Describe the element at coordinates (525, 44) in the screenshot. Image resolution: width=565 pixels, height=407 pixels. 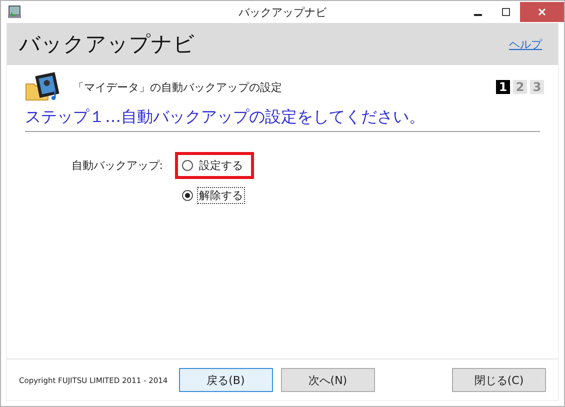
I see `help-link: ヘルプ` at that location.